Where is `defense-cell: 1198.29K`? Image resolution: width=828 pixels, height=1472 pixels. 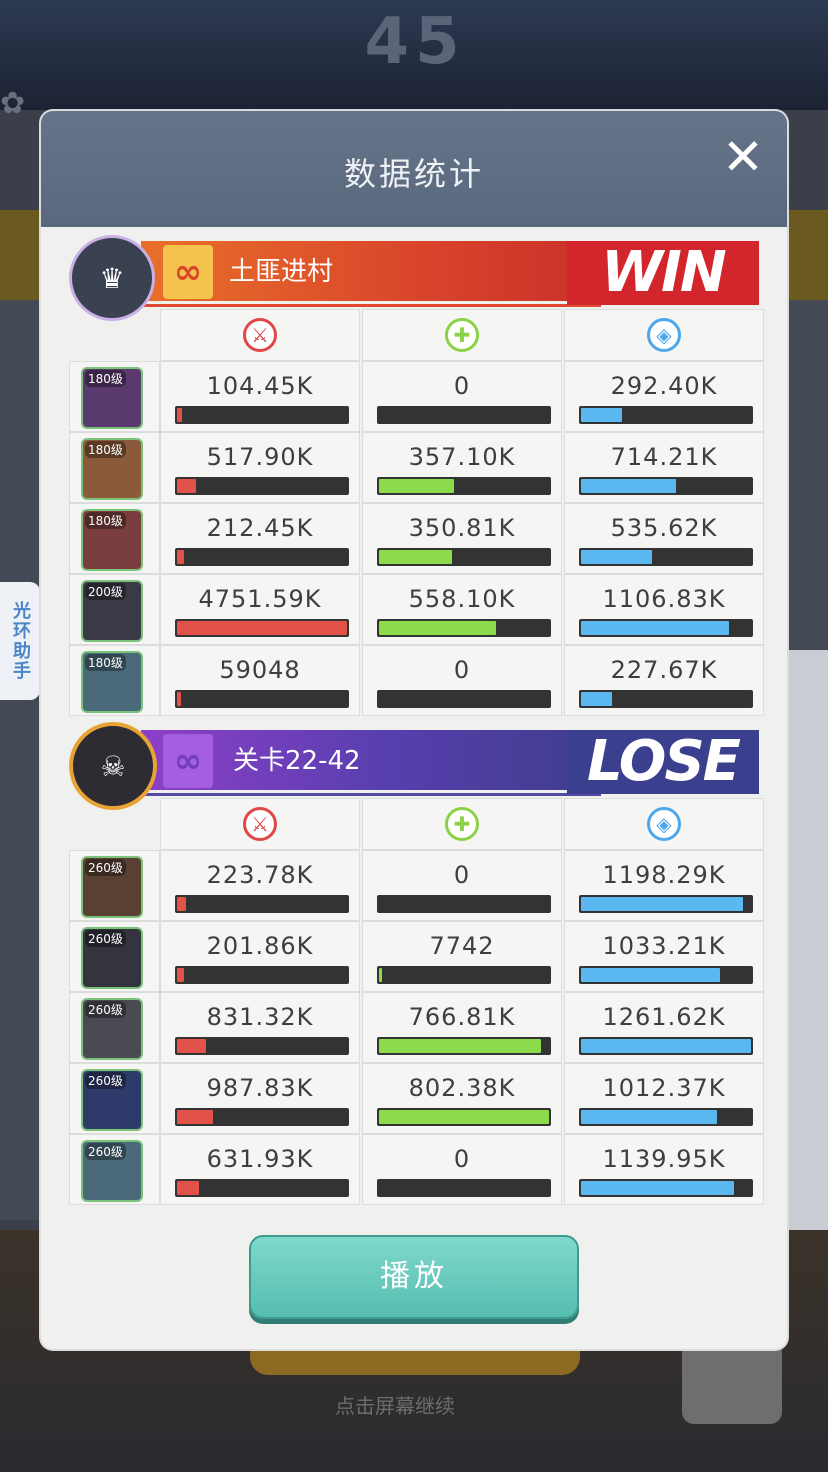
defense-cell: 1198.29K is located at coordinates (664, 885).